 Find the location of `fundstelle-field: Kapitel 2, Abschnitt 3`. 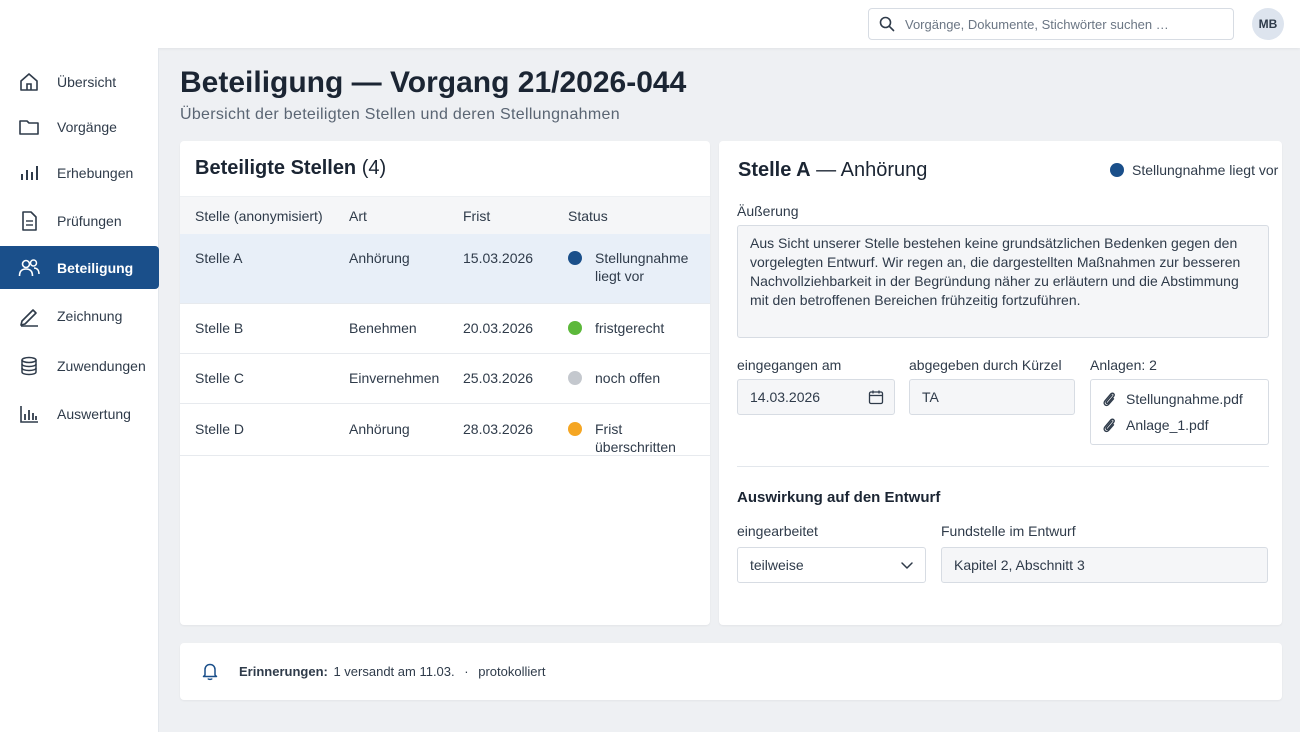

fundstelle-field: Kapitel 2, Abschnitt 3 is located at coordinates (1104, 565).